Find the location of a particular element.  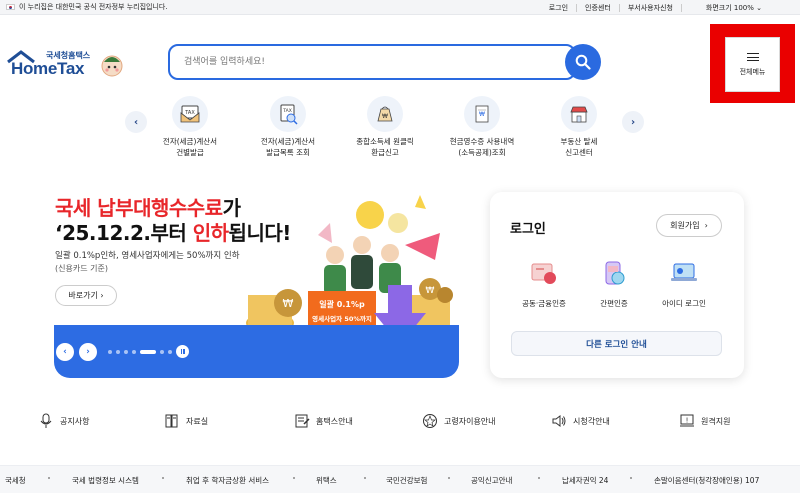

utility-links: 로그인 인증센터 부서사용자신청 화면크기 100% ⌄ is located at coordinates (647, 7).